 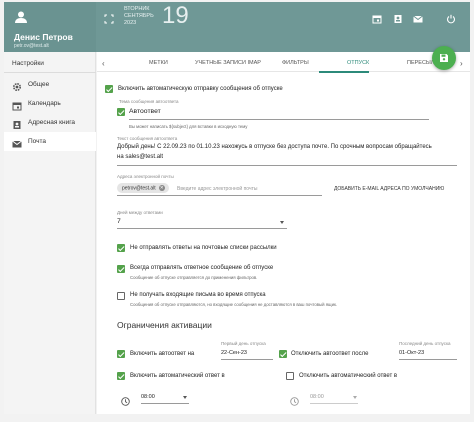 What do you see at coordinates (147, 138) in the screenshot?
I see `body-field-label: Текст сообщения автоответа` at bounding box center [147, 138].